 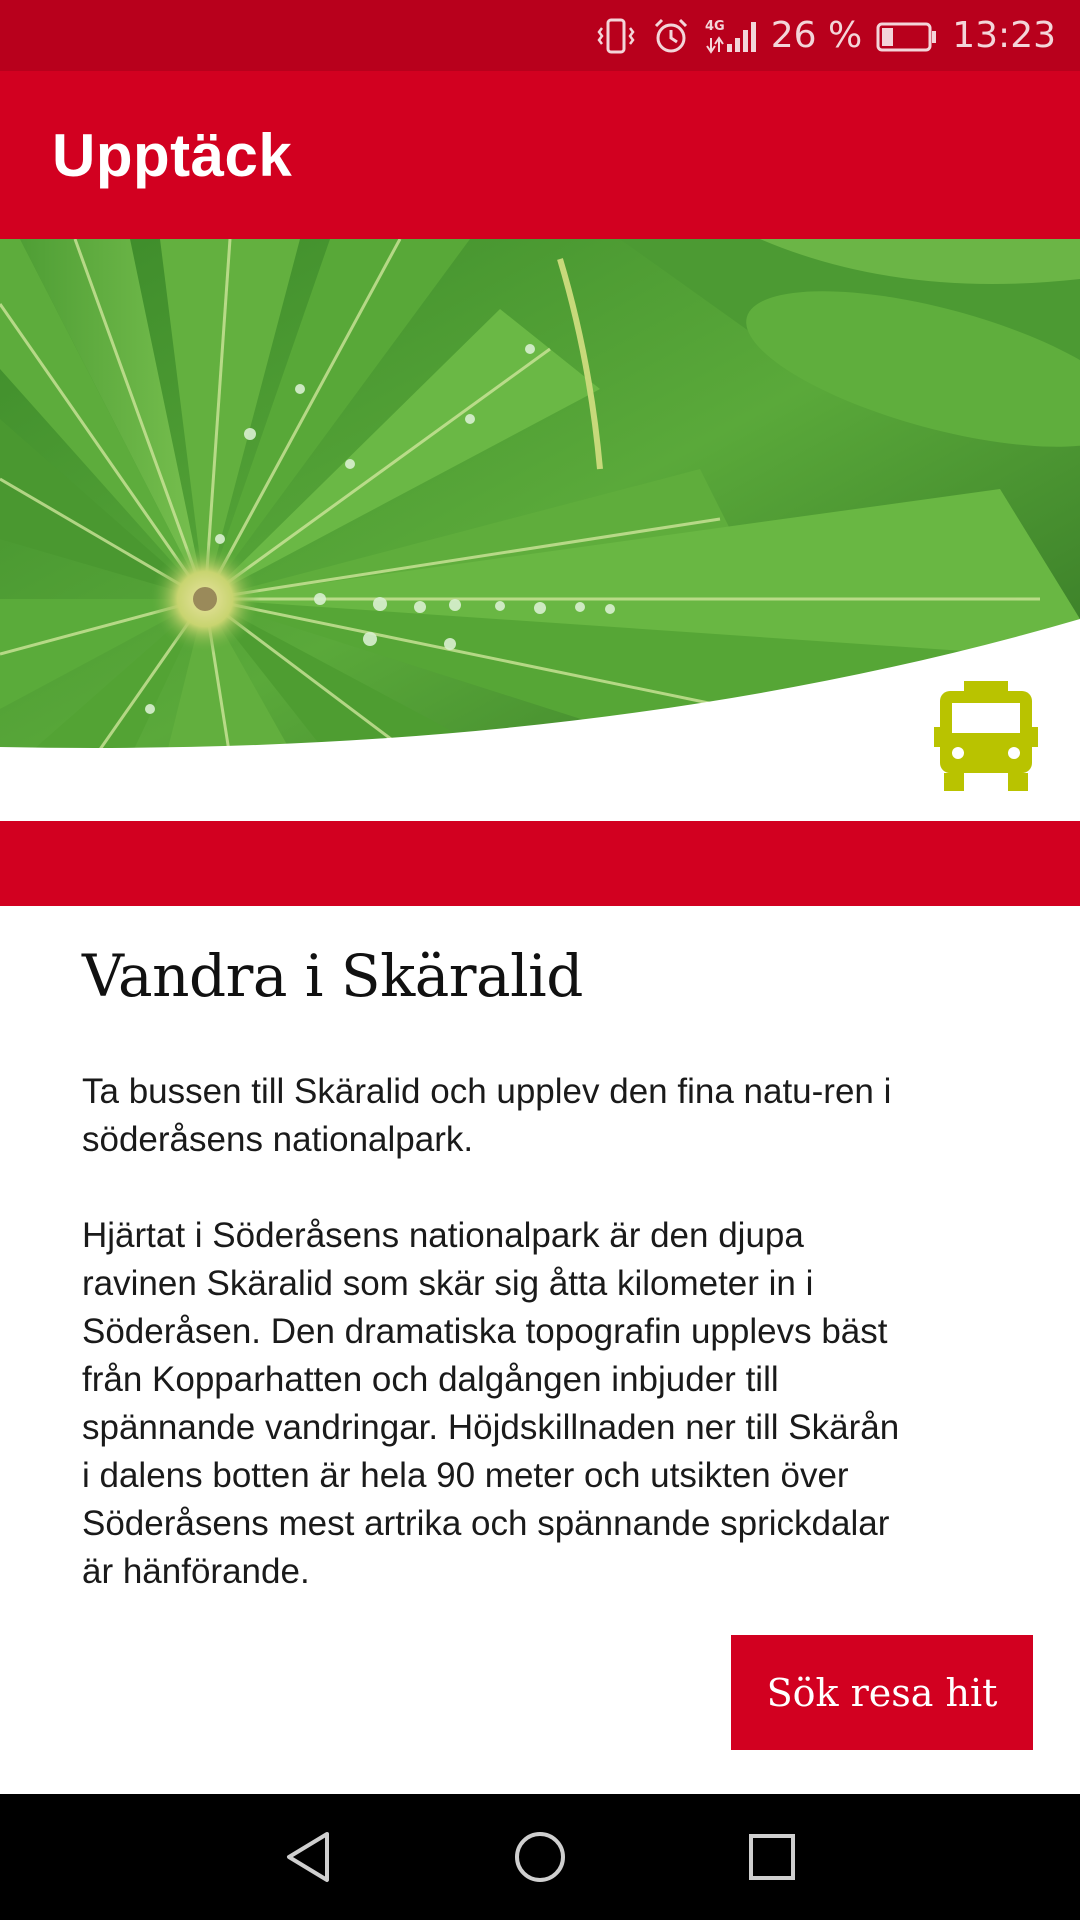 I want to click on clock: 13:23, so click(x=1004, y=35).